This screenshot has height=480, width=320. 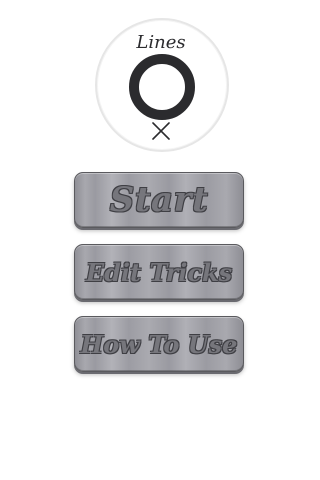 I want to click on start-button: Start, so click(x=159, y=200).